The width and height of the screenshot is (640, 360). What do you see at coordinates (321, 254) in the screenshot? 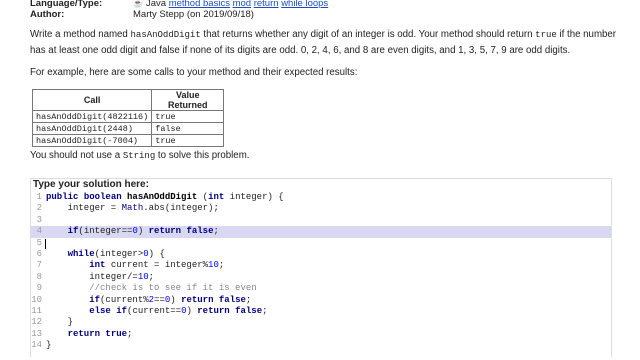
I see `code-line: 6 while(integer>0) {` at bounding box center [321, 254].